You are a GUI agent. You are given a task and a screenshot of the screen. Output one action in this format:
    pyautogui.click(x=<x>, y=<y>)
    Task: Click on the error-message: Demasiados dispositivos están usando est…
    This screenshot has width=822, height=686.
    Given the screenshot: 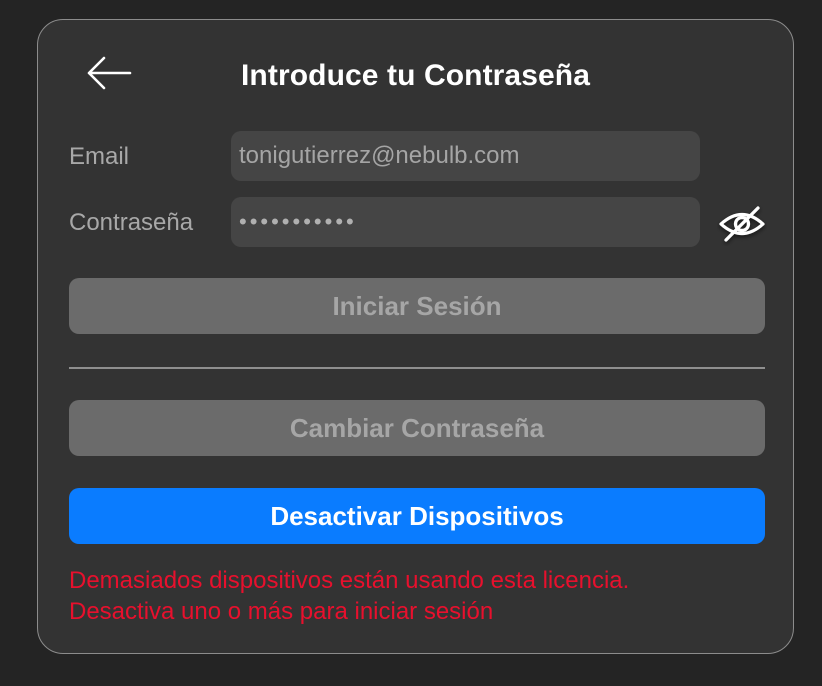 What is the action you would take?
    pyautogui.click(x=349, y=596)
    